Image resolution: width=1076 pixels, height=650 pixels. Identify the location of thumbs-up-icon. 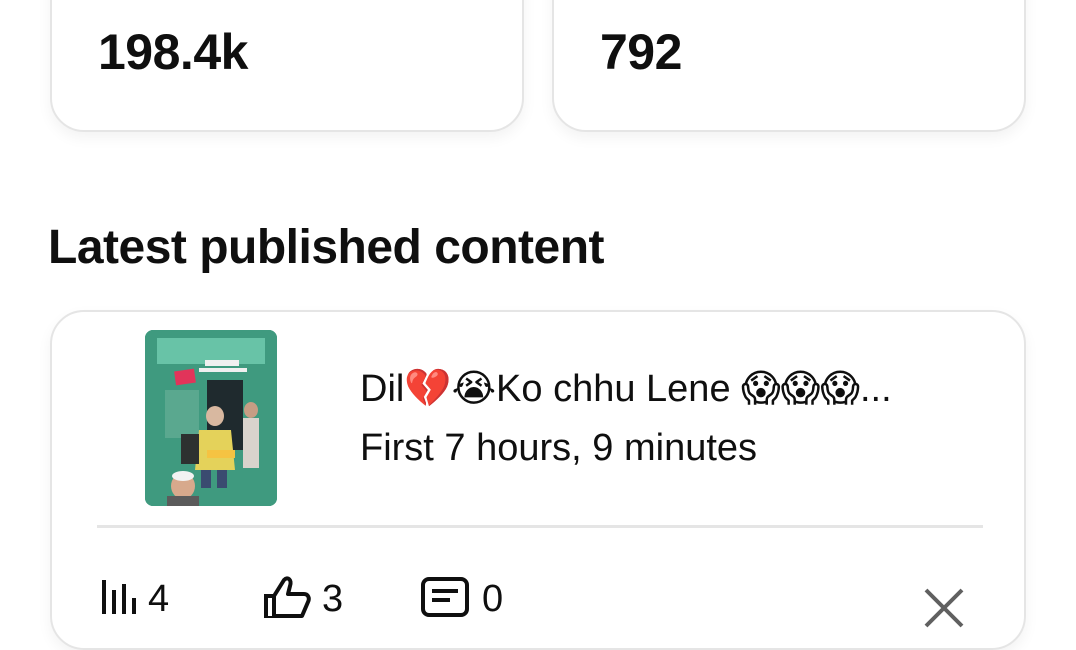
(287, 597).